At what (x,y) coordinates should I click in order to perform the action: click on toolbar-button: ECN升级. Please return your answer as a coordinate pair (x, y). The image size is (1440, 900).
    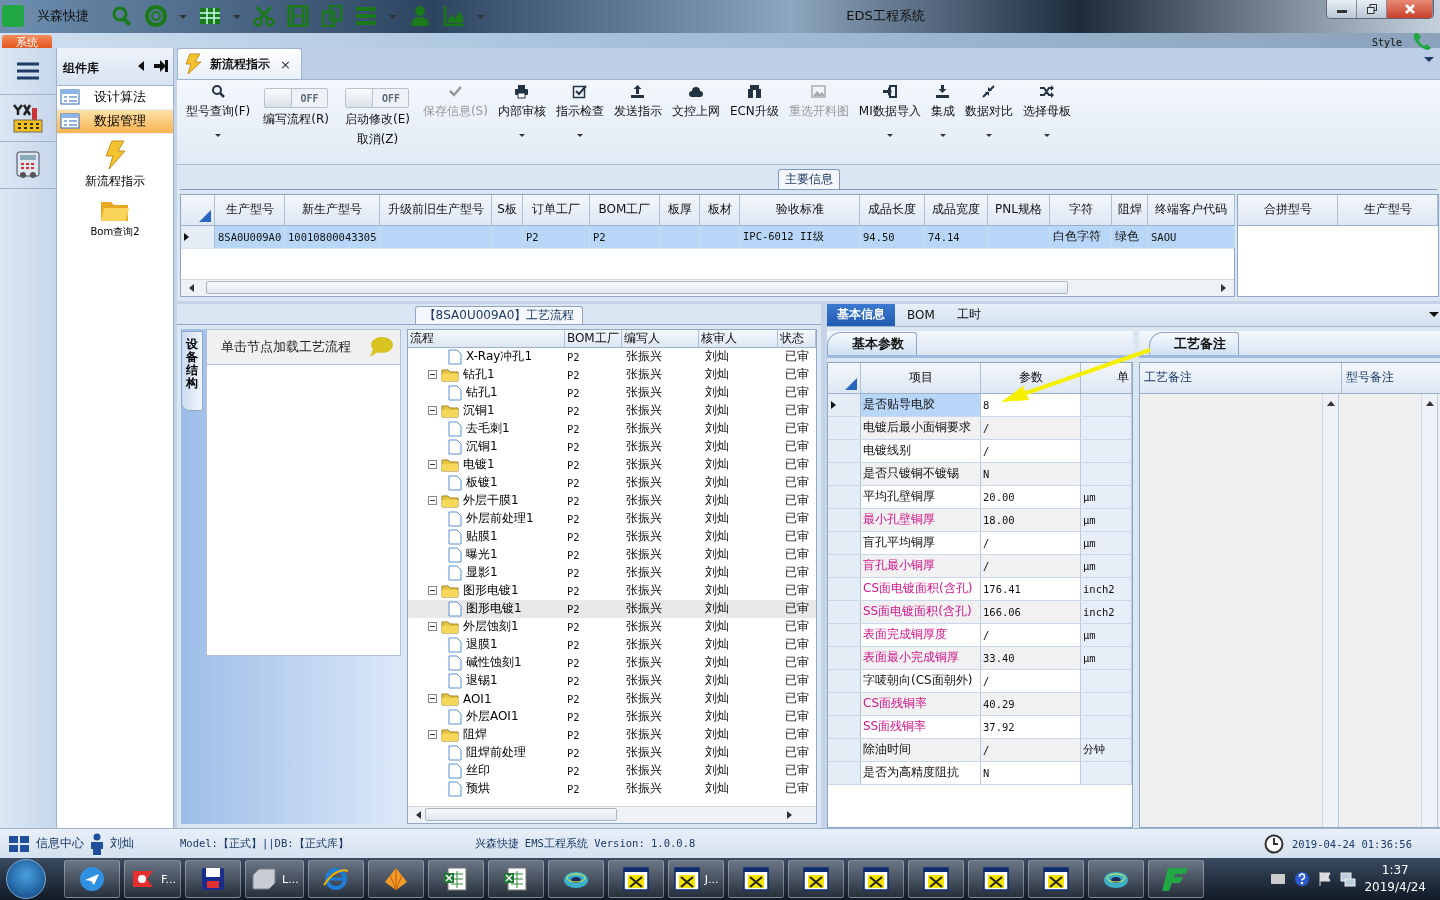
    Looking at the image, I should click on (754, 102).